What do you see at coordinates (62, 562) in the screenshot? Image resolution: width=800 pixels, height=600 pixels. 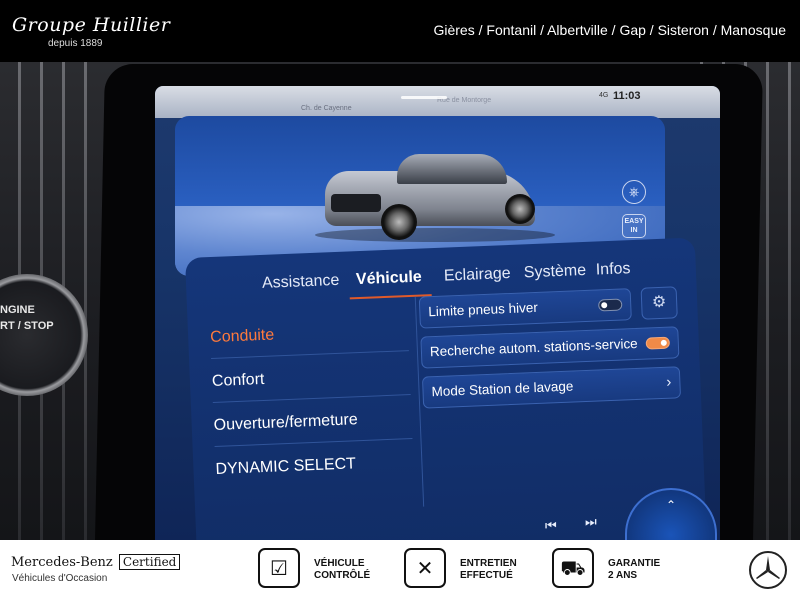 I see `cert-brand: Mercedes-Benz` at bounding box center [62, 562].